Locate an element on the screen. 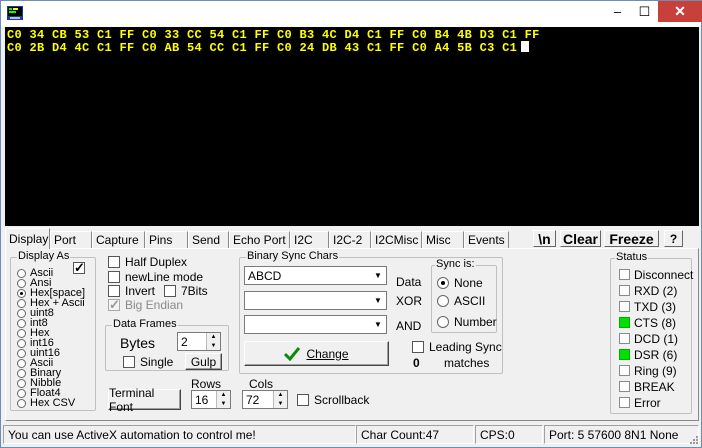 Image resolution: width=702 pixels, height=448 pixels. tab-misc: Misc is located at coordinates (443, 239).